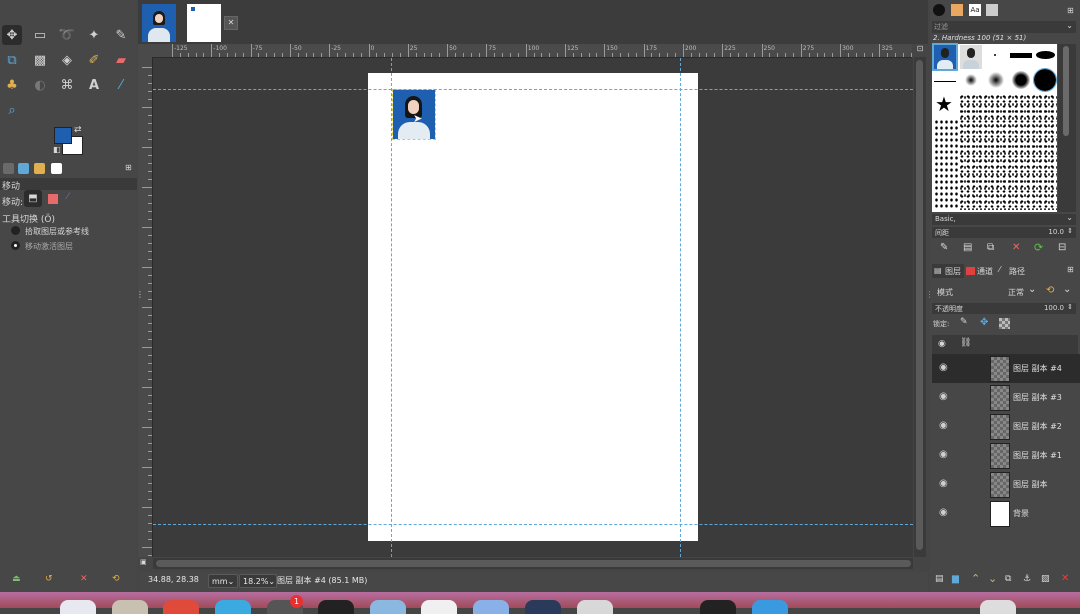  I want to click on zoom-icon: ⌕, so click(12, 110).